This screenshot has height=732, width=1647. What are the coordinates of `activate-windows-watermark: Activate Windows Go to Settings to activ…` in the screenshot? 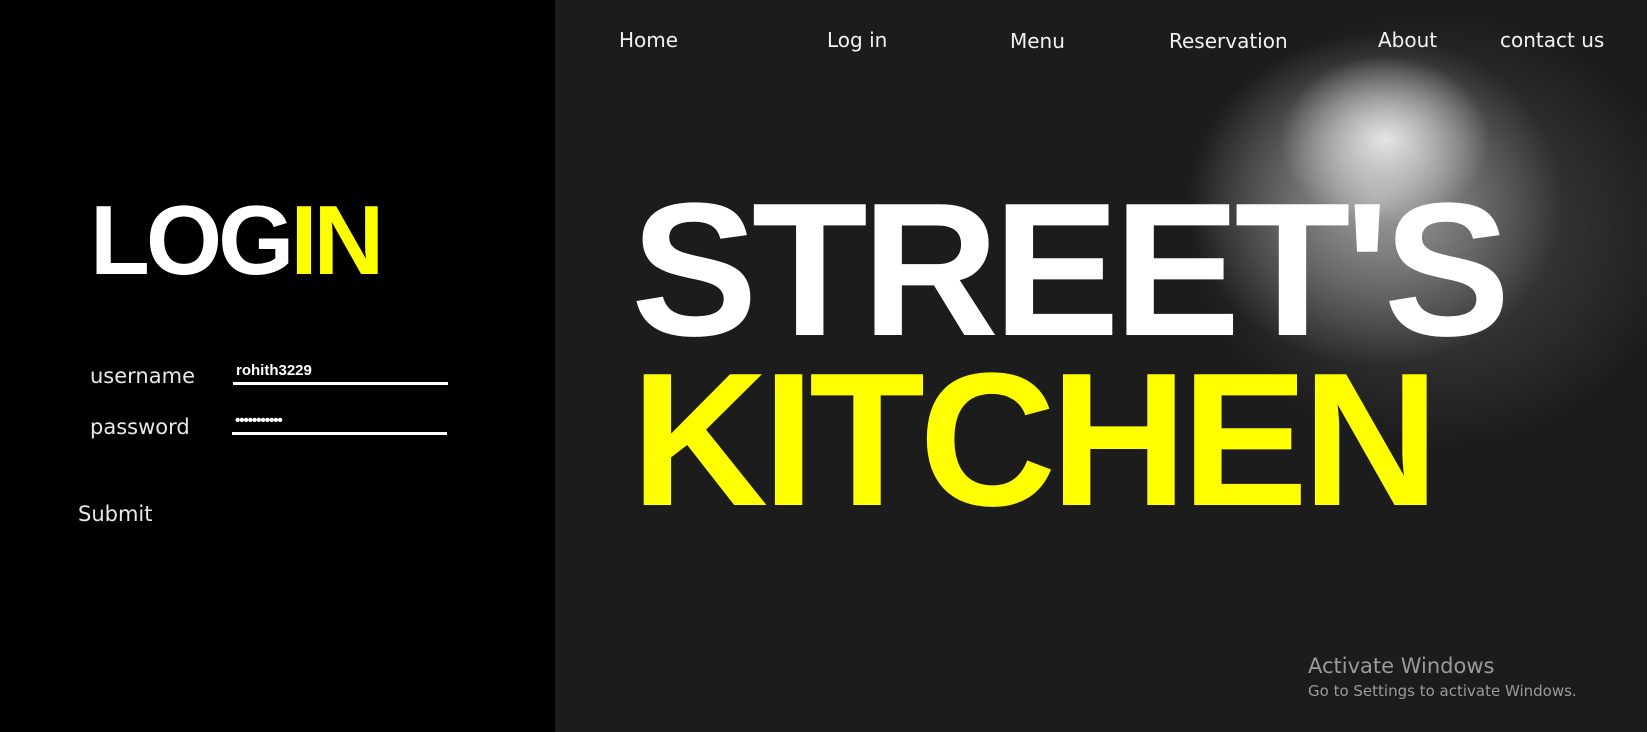 It's located at (1442, 677).